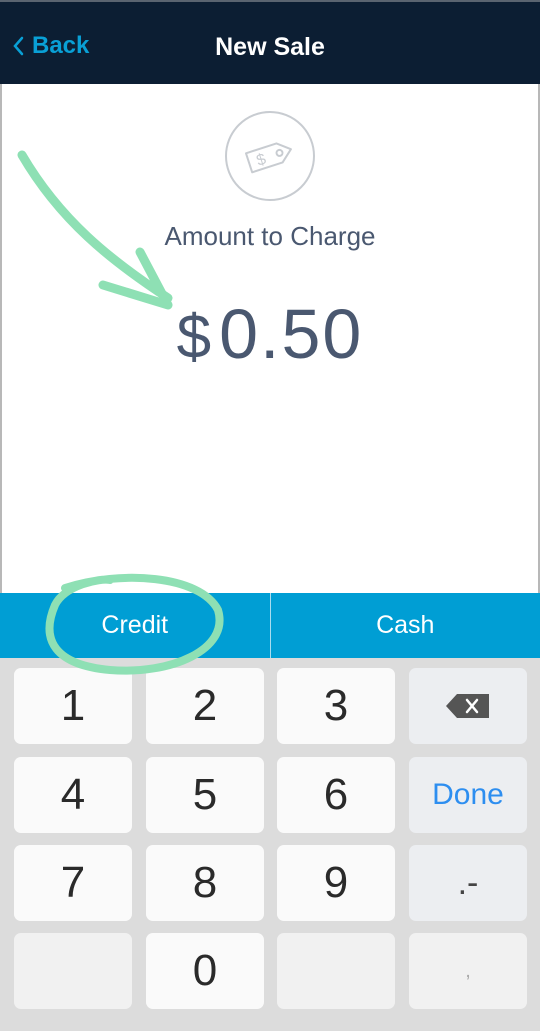 This screenshot has width=540, height=1031. What do you see at coordinates (205, 883) in the screenshot?
I see `key-8: 8` at bounding box center [205, 883].